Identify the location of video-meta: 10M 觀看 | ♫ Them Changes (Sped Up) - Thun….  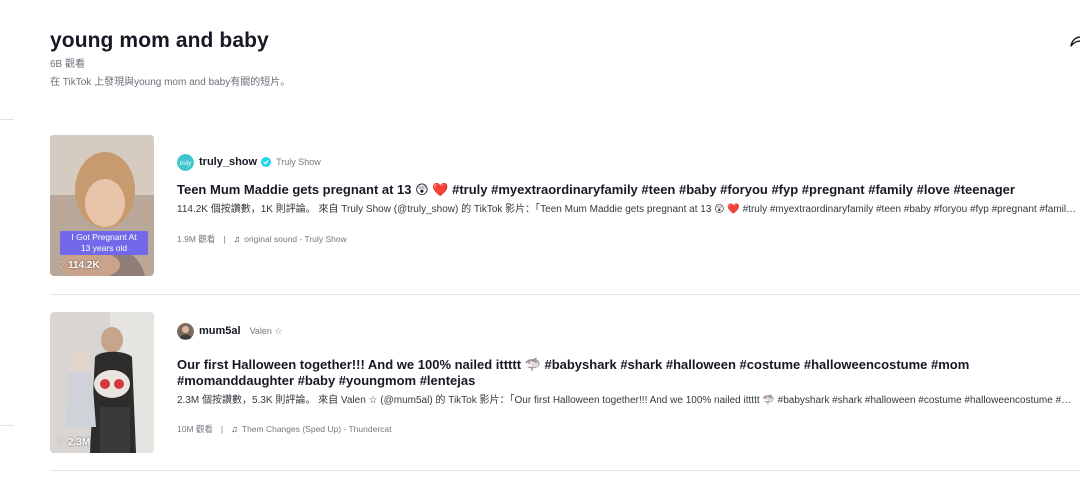
(628, 429).